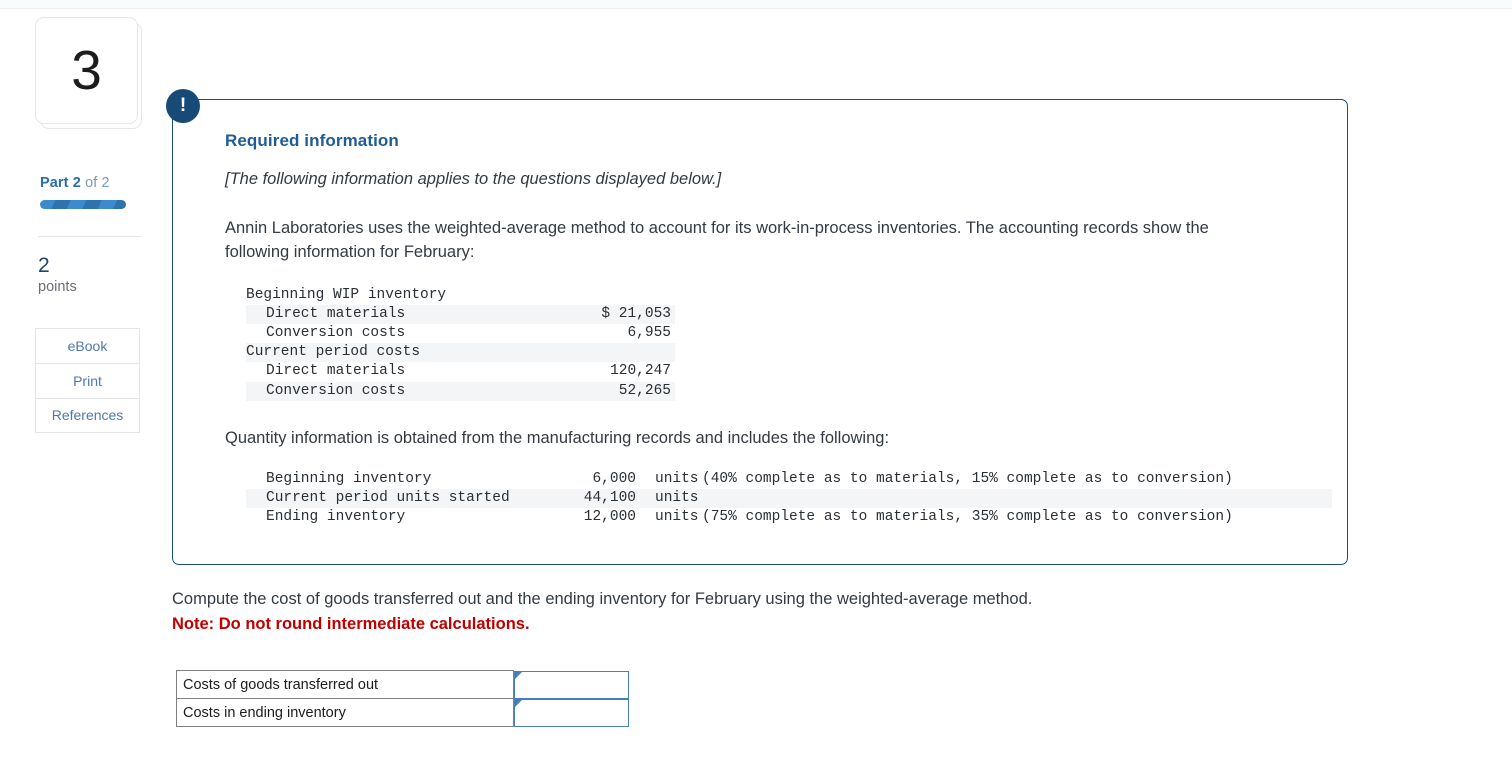 The width and height of the screenshot is (1512, 762). I want to click on row-label: Beginning WIP inventory, so click(346, 294).